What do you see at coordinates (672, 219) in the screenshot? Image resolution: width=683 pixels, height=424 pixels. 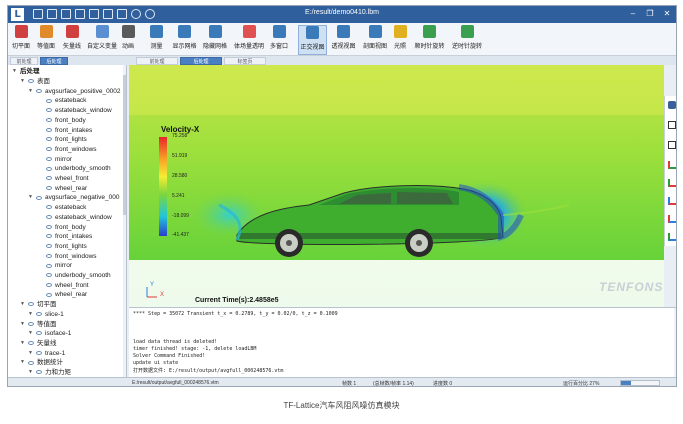 I see `view-xz-icon` at bounding box center [672, 219].